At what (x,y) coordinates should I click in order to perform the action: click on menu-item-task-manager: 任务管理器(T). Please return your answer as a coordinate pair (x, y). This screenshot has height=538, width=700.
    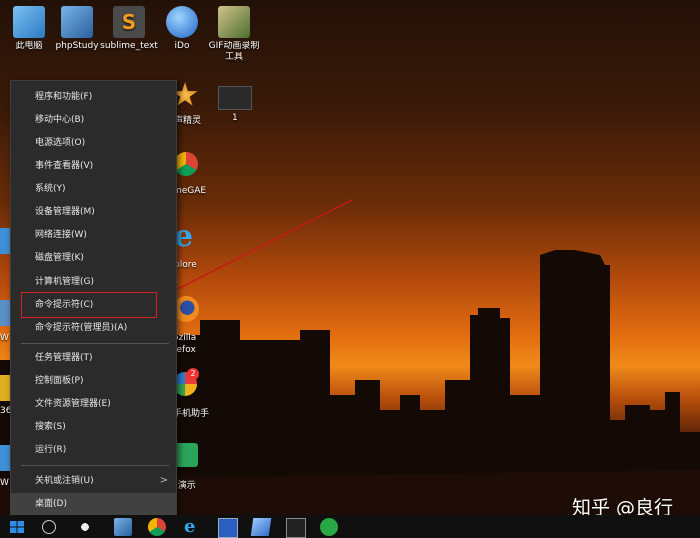
    Looking at the image, I should click on (93, 358).